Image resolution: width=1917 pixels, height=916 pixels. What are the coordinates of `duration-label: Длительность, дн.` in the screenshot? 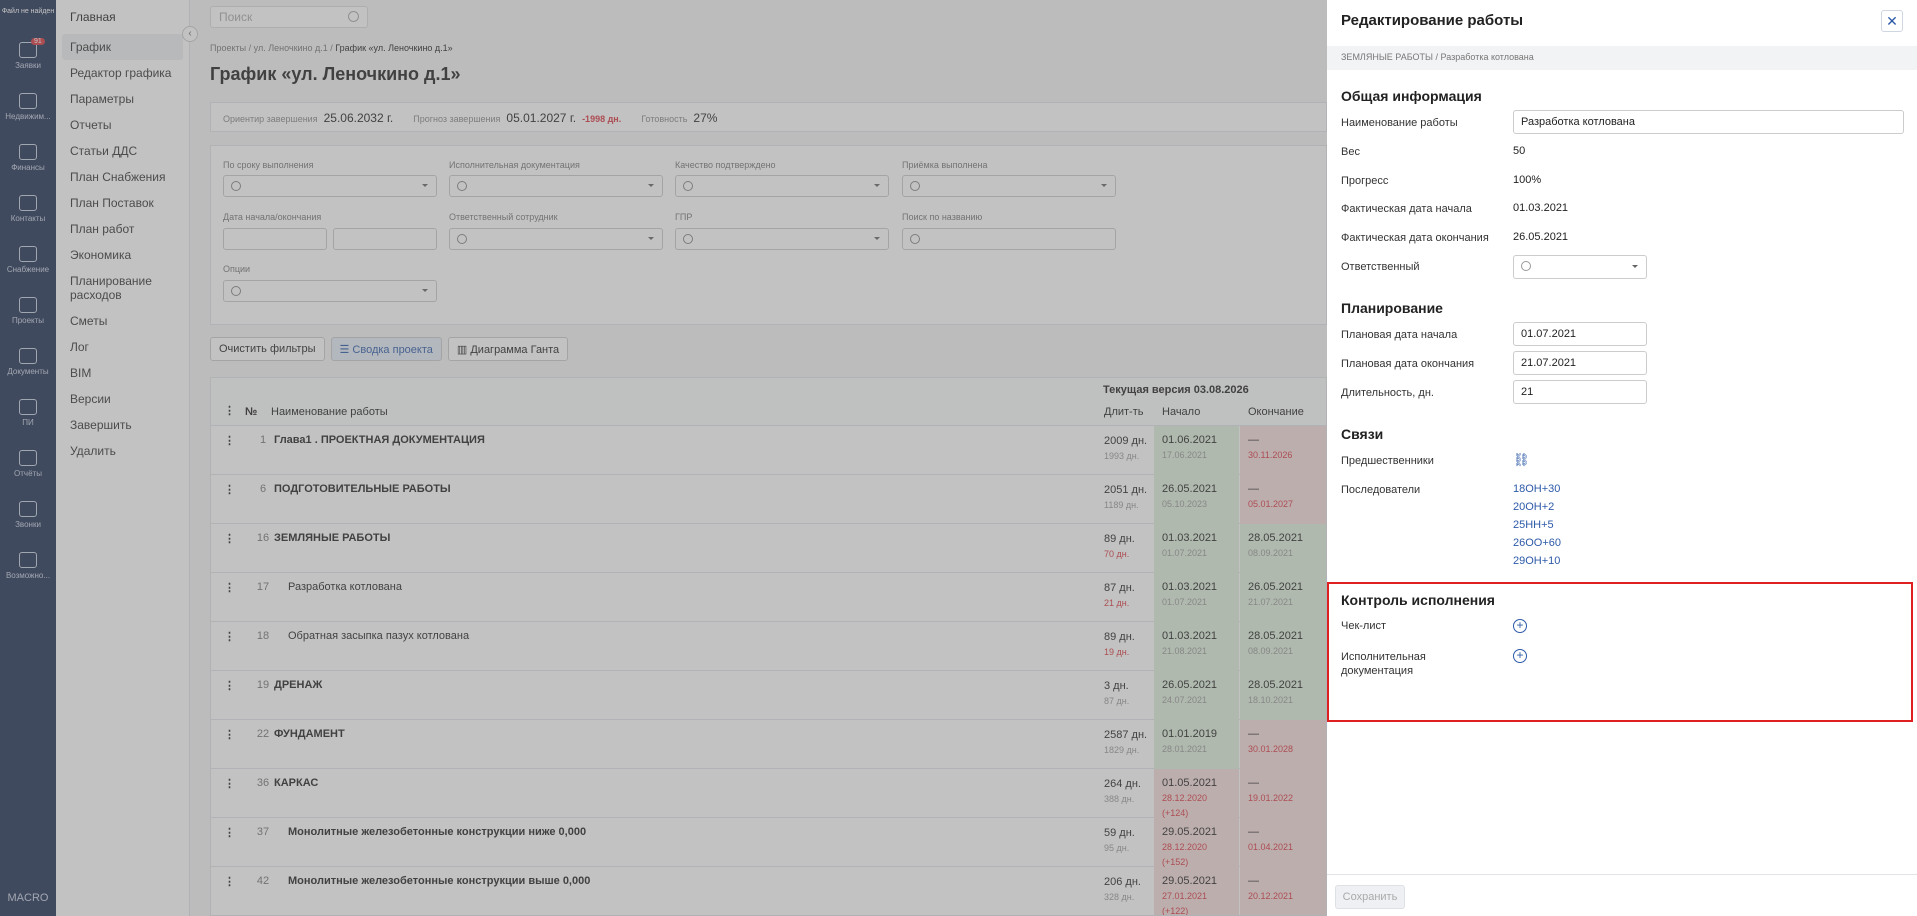 It's located at (1387, 393).